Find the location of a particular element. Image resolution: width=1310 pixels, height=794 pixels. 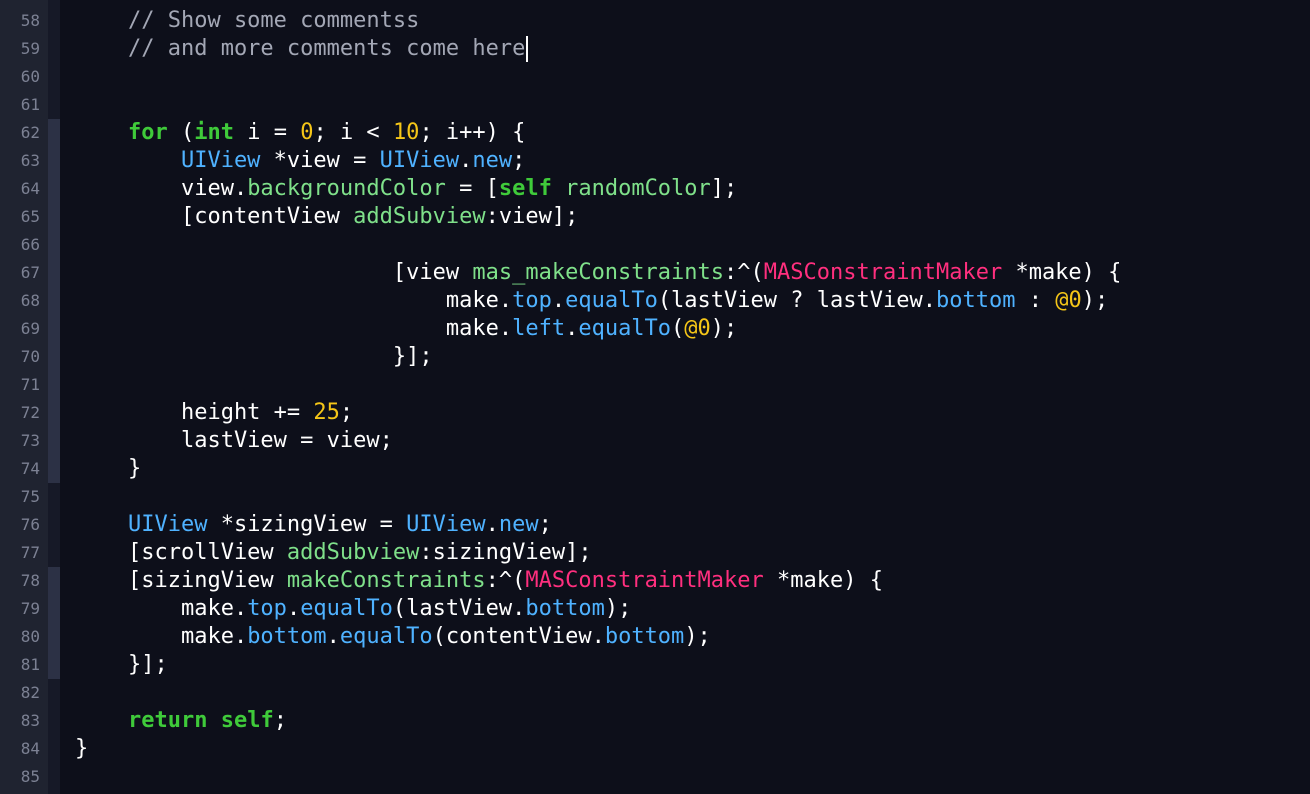

code-line: make.left.equalTo(@0); is located at coordinates (406, 329).